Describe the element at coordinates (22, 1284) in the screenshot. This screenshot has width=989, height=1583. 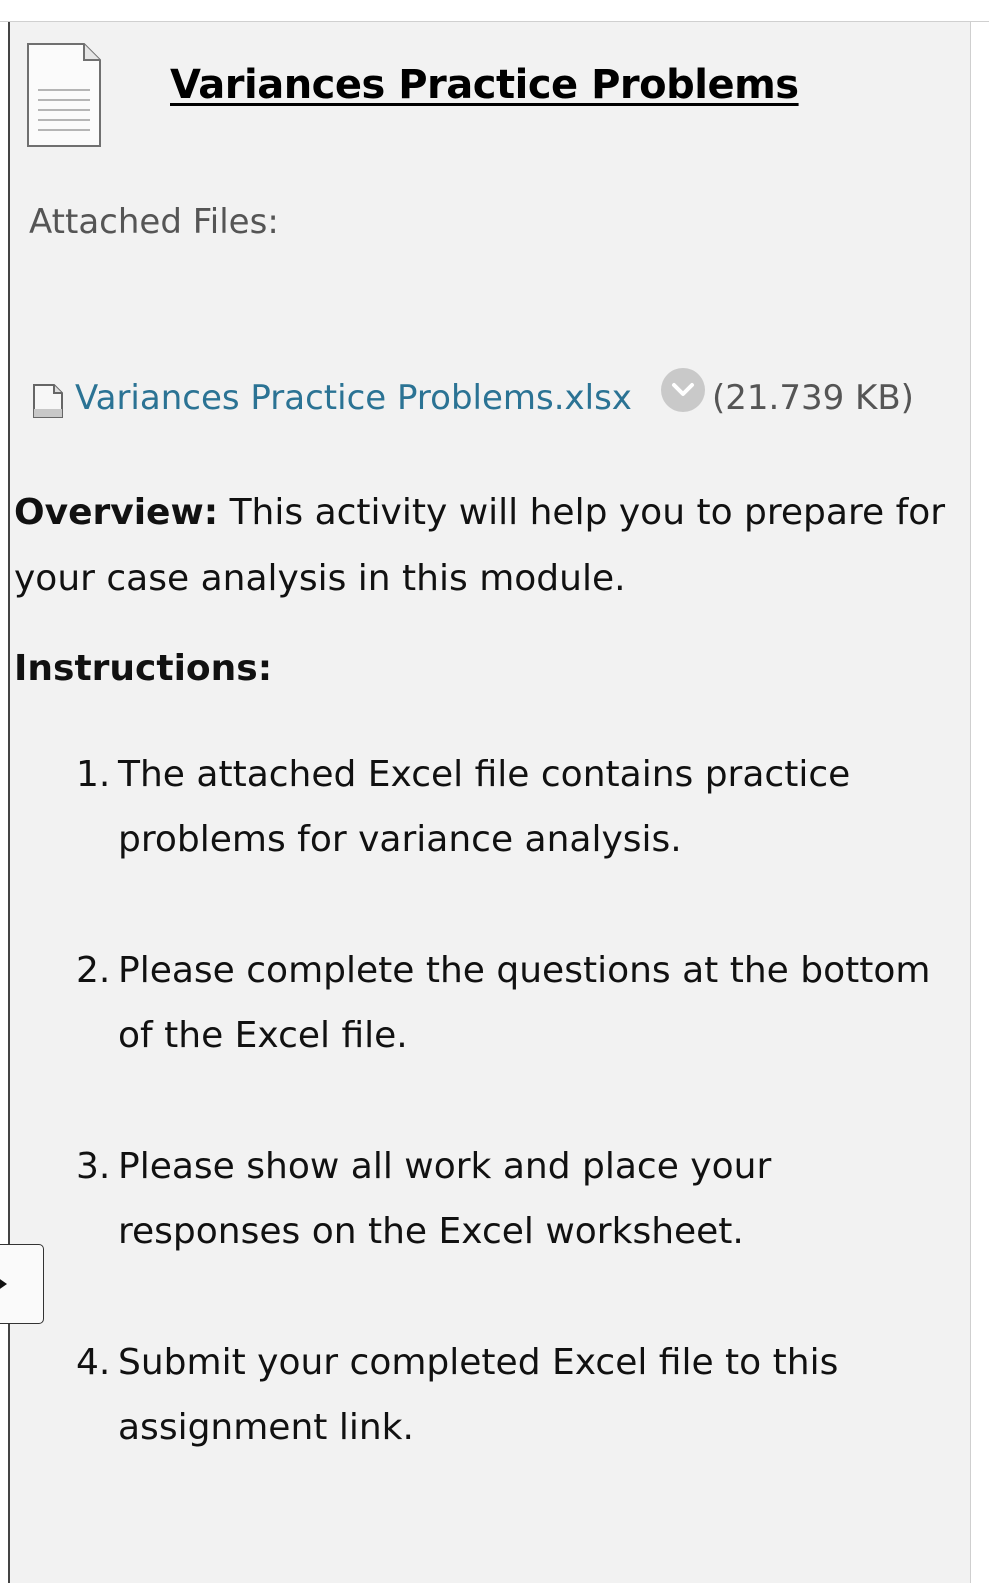
I see `side-panel-toggle` at that location.